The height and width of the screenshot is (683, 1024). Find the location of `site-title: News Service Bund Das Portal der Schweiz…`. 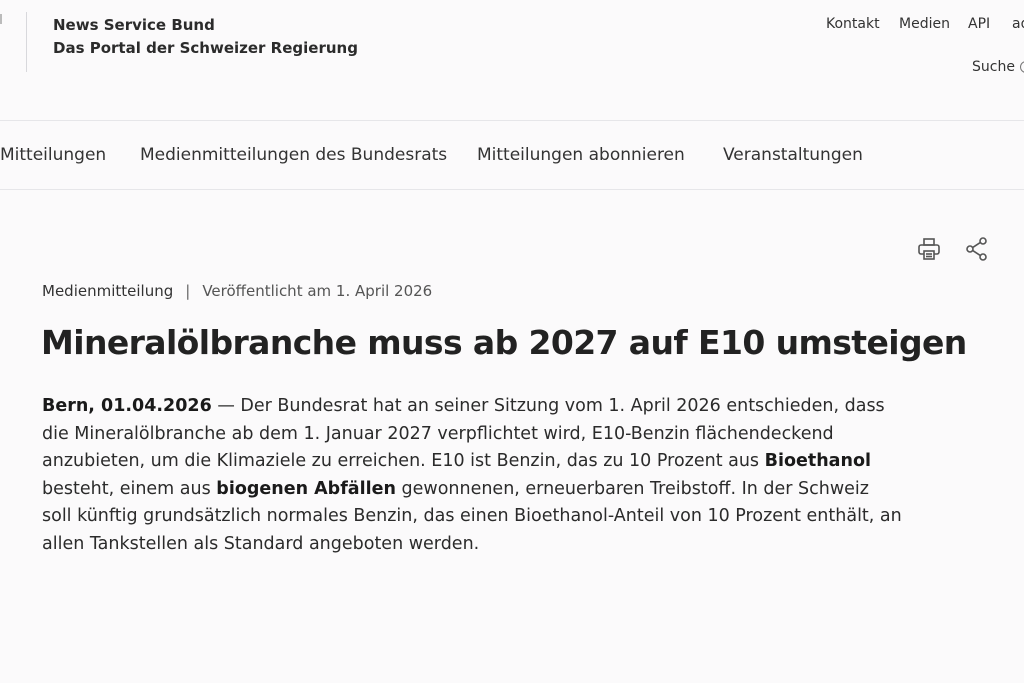

site-title: News Service Bund Das Portal der Schweiz… is located at coordinates (205, 37).